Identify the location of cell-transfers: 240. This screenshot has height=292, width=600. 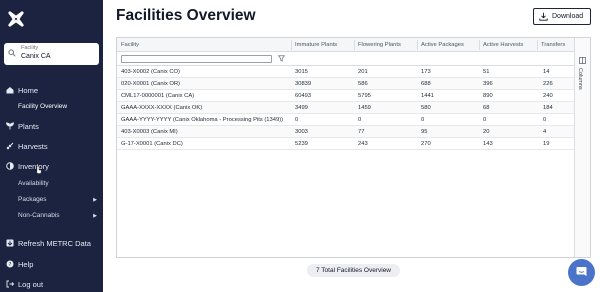
(548, 96).